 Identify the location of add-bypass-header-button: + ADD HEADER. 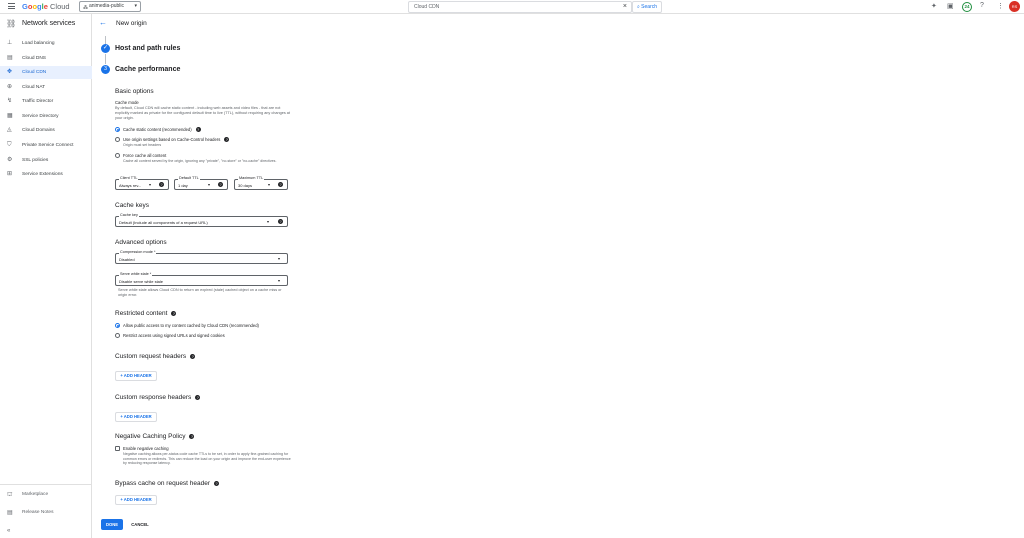
(136, 500).